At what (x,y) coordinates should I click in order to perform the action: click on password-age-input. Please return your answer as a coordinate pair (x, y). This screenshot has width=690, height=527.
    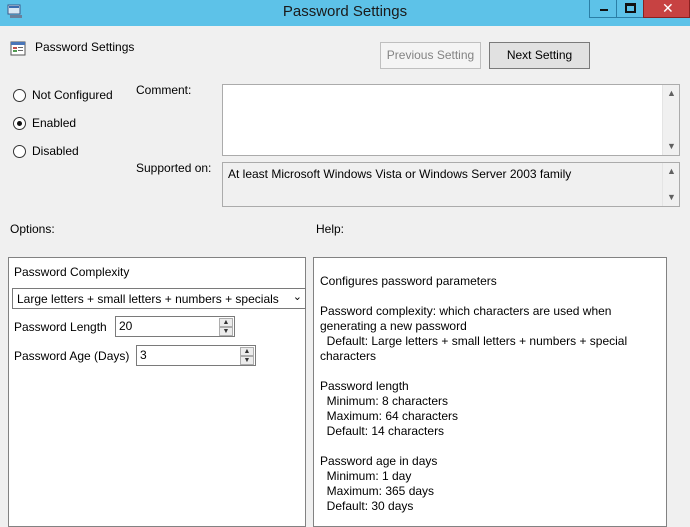
    Looking at the image, I should click on (184, 355).